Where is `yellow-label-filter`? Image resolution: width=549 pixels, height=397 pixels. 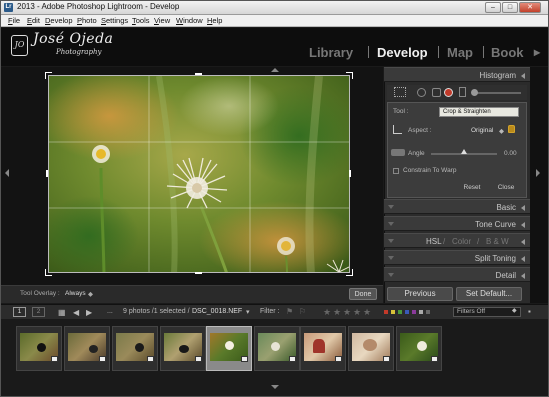
yellow-label-filter is located at coordinates (393, 312).